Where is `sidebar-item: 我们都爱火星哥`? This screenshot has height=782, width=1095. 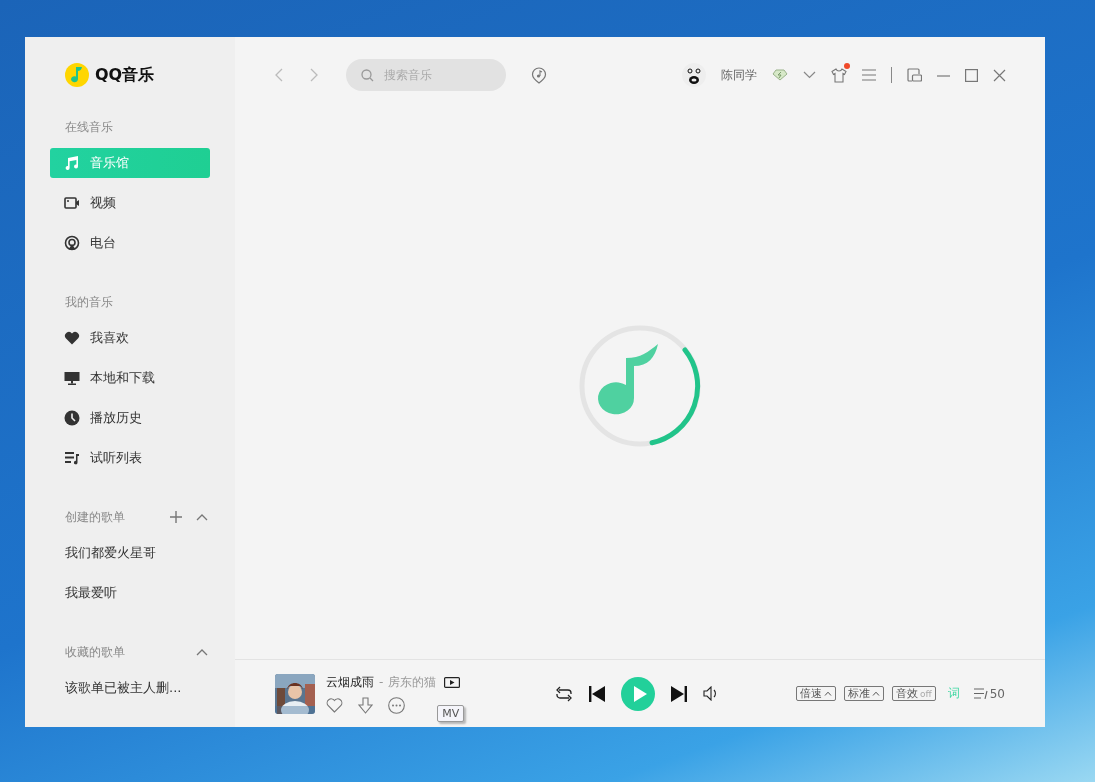 sidebar-item: 我们都爱火星哥 is located at coordinates (130, 553).